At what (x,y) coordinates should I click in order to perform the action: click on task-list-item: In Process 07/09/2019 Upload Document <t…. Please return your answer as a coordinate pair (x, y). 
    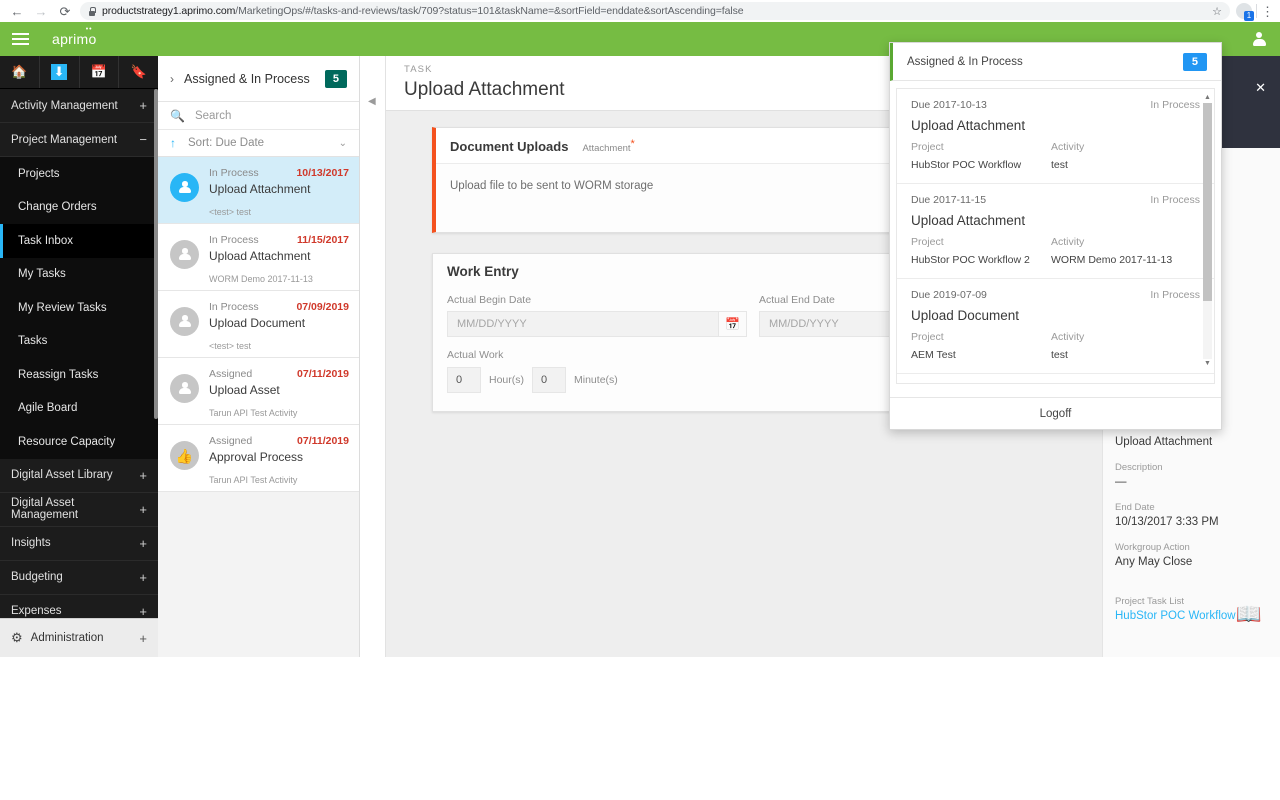
    Looking at the image, I should click on (258, 324).